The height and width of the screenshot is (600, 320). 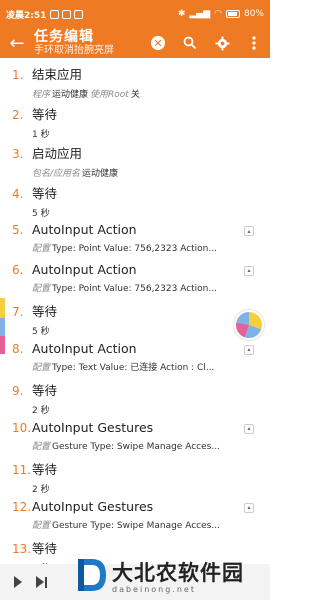 I want to click on play-triangle, so click(x=40, y=582).